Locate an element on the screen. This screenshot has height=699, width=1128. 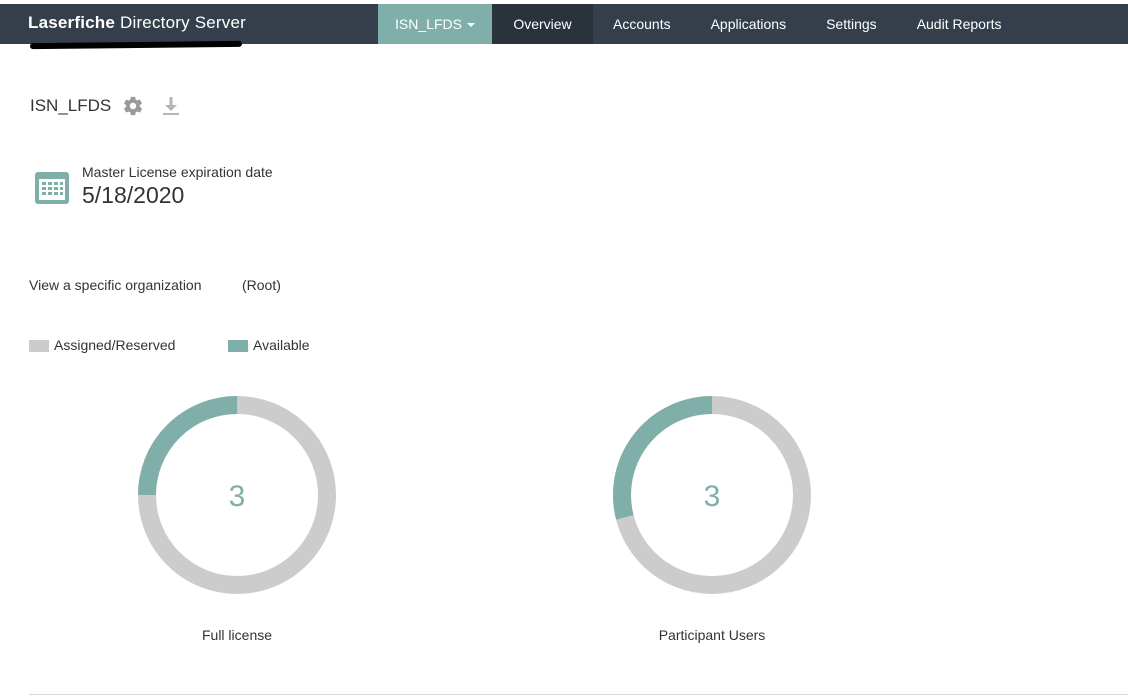
legend-label-available: Available is located at coordinates (281, 345).